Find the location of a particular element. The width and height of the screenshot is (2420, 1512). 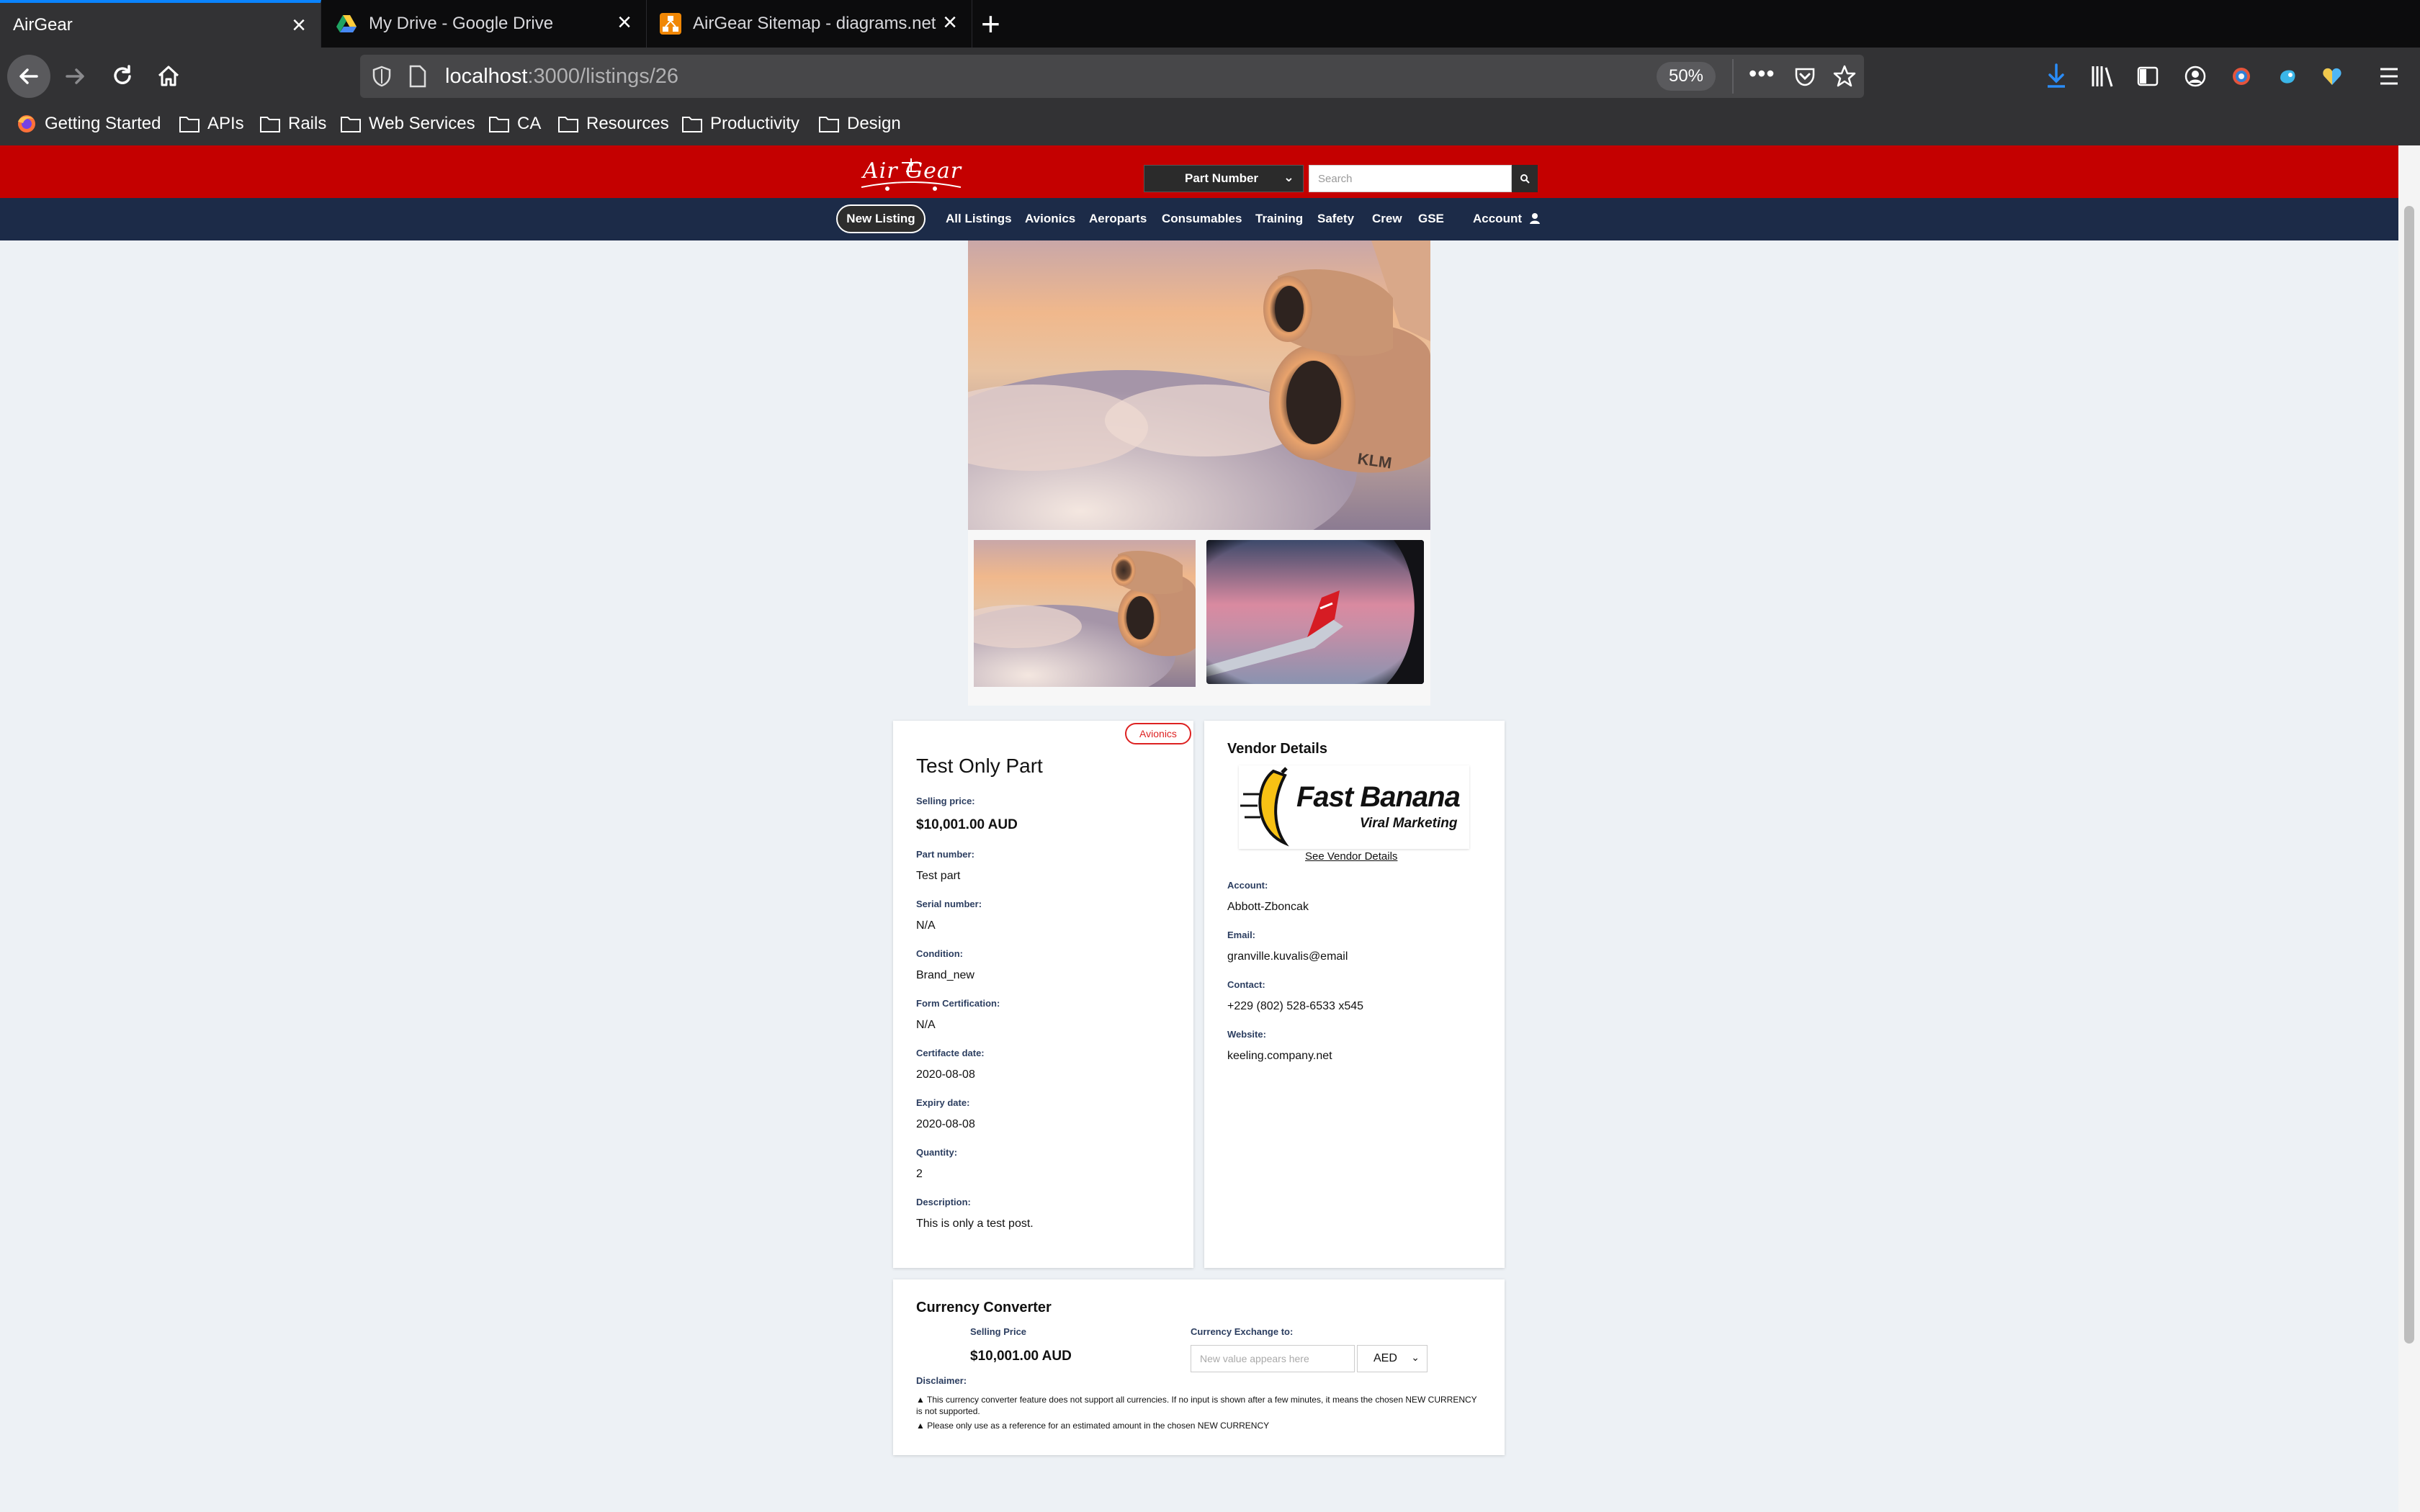

url-text: localhost:3000/listings/26 is located at coordinates (561, 77).